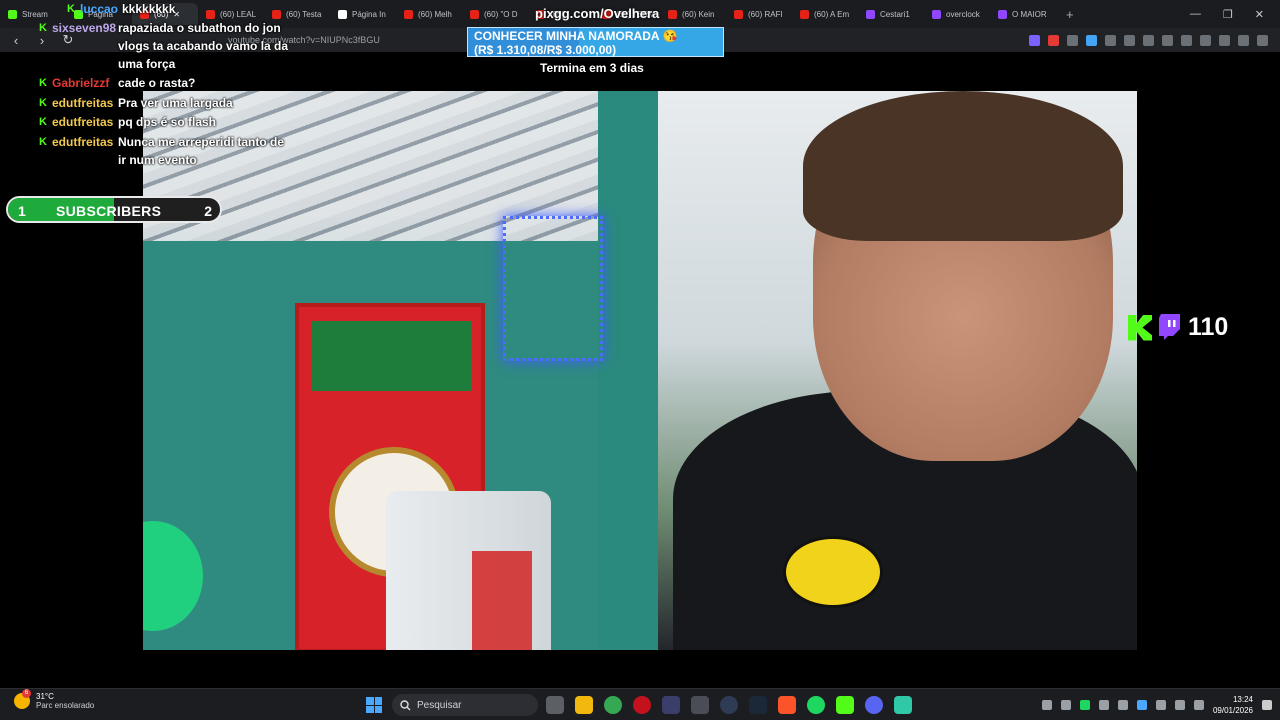 The height and width of the screenshot is (720, 1280). I want to click on sync-icon, so click(1065, 705).